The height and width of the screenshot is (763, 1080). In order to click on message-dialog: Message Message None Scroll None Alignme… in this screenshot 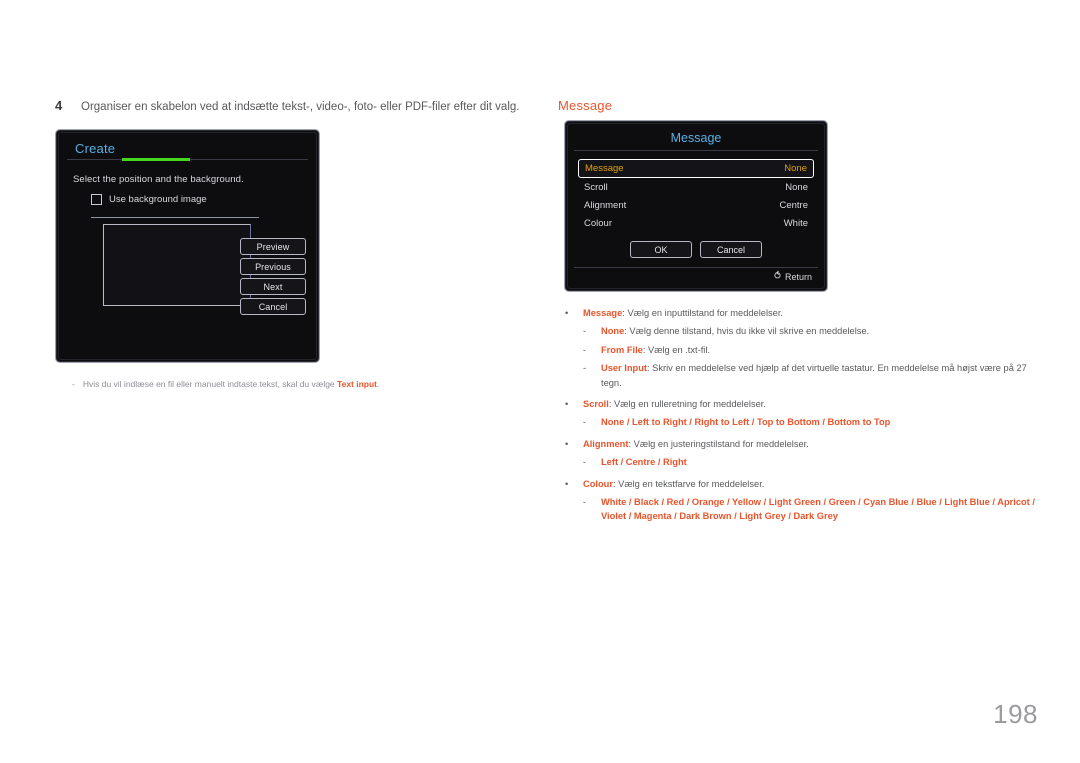, I will do `click(696, 206)`.